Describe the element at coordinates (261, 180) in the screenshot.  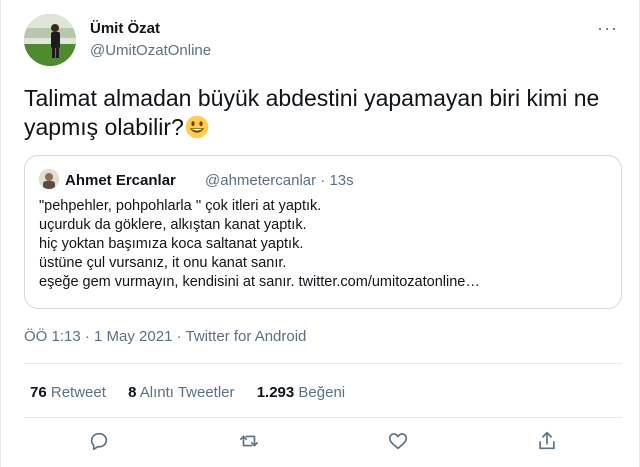
I see `quoted-author-handle: @ahmetercanlar` at that location.